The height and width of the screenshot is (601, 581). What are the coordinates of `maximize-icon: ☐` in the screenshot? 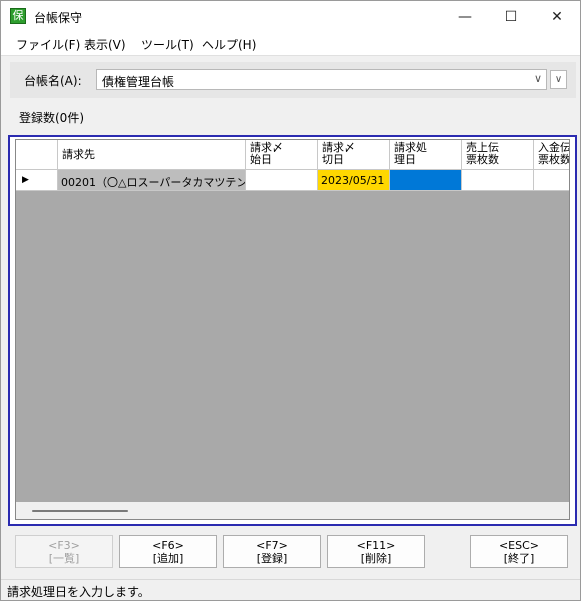 It's located at (511, 16).